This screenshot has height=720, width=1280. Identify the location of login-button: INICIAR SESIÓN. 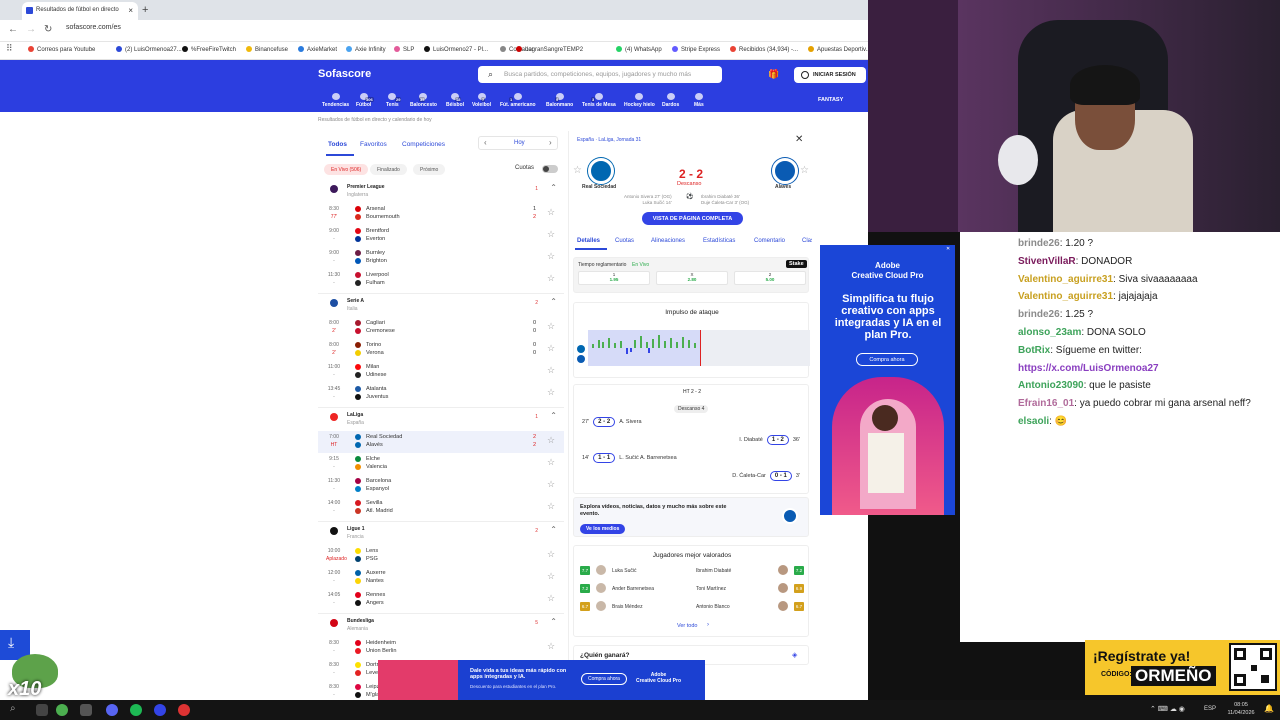
(830, 75).